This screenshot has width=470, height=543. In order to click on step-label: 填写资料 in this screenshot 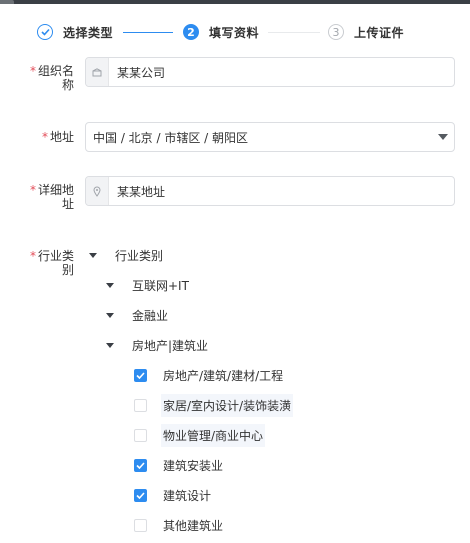, I will do `click(234, 32)`.